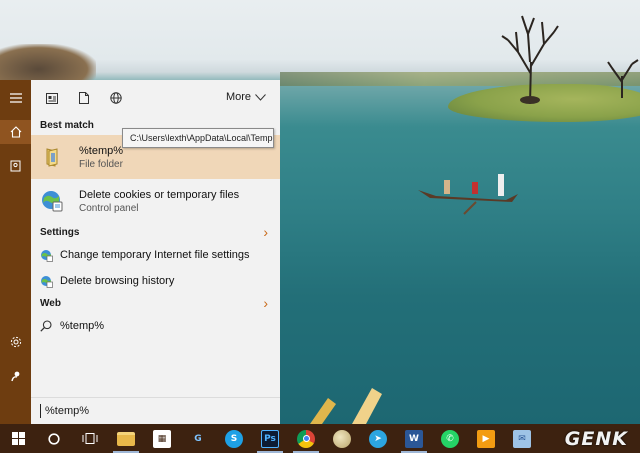 This screenshot has height=453, width=640. I want to click on task-view-icon, so click(90, 438).